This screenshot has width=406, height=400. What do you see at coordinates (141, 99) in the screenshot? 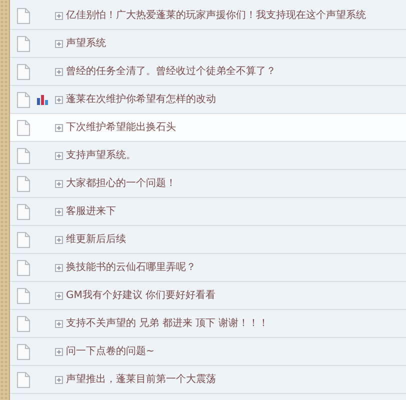
I see `thread-title-link: 蓬莱在次维护你希望有怎样的改动` at bounding box center [141, 99].